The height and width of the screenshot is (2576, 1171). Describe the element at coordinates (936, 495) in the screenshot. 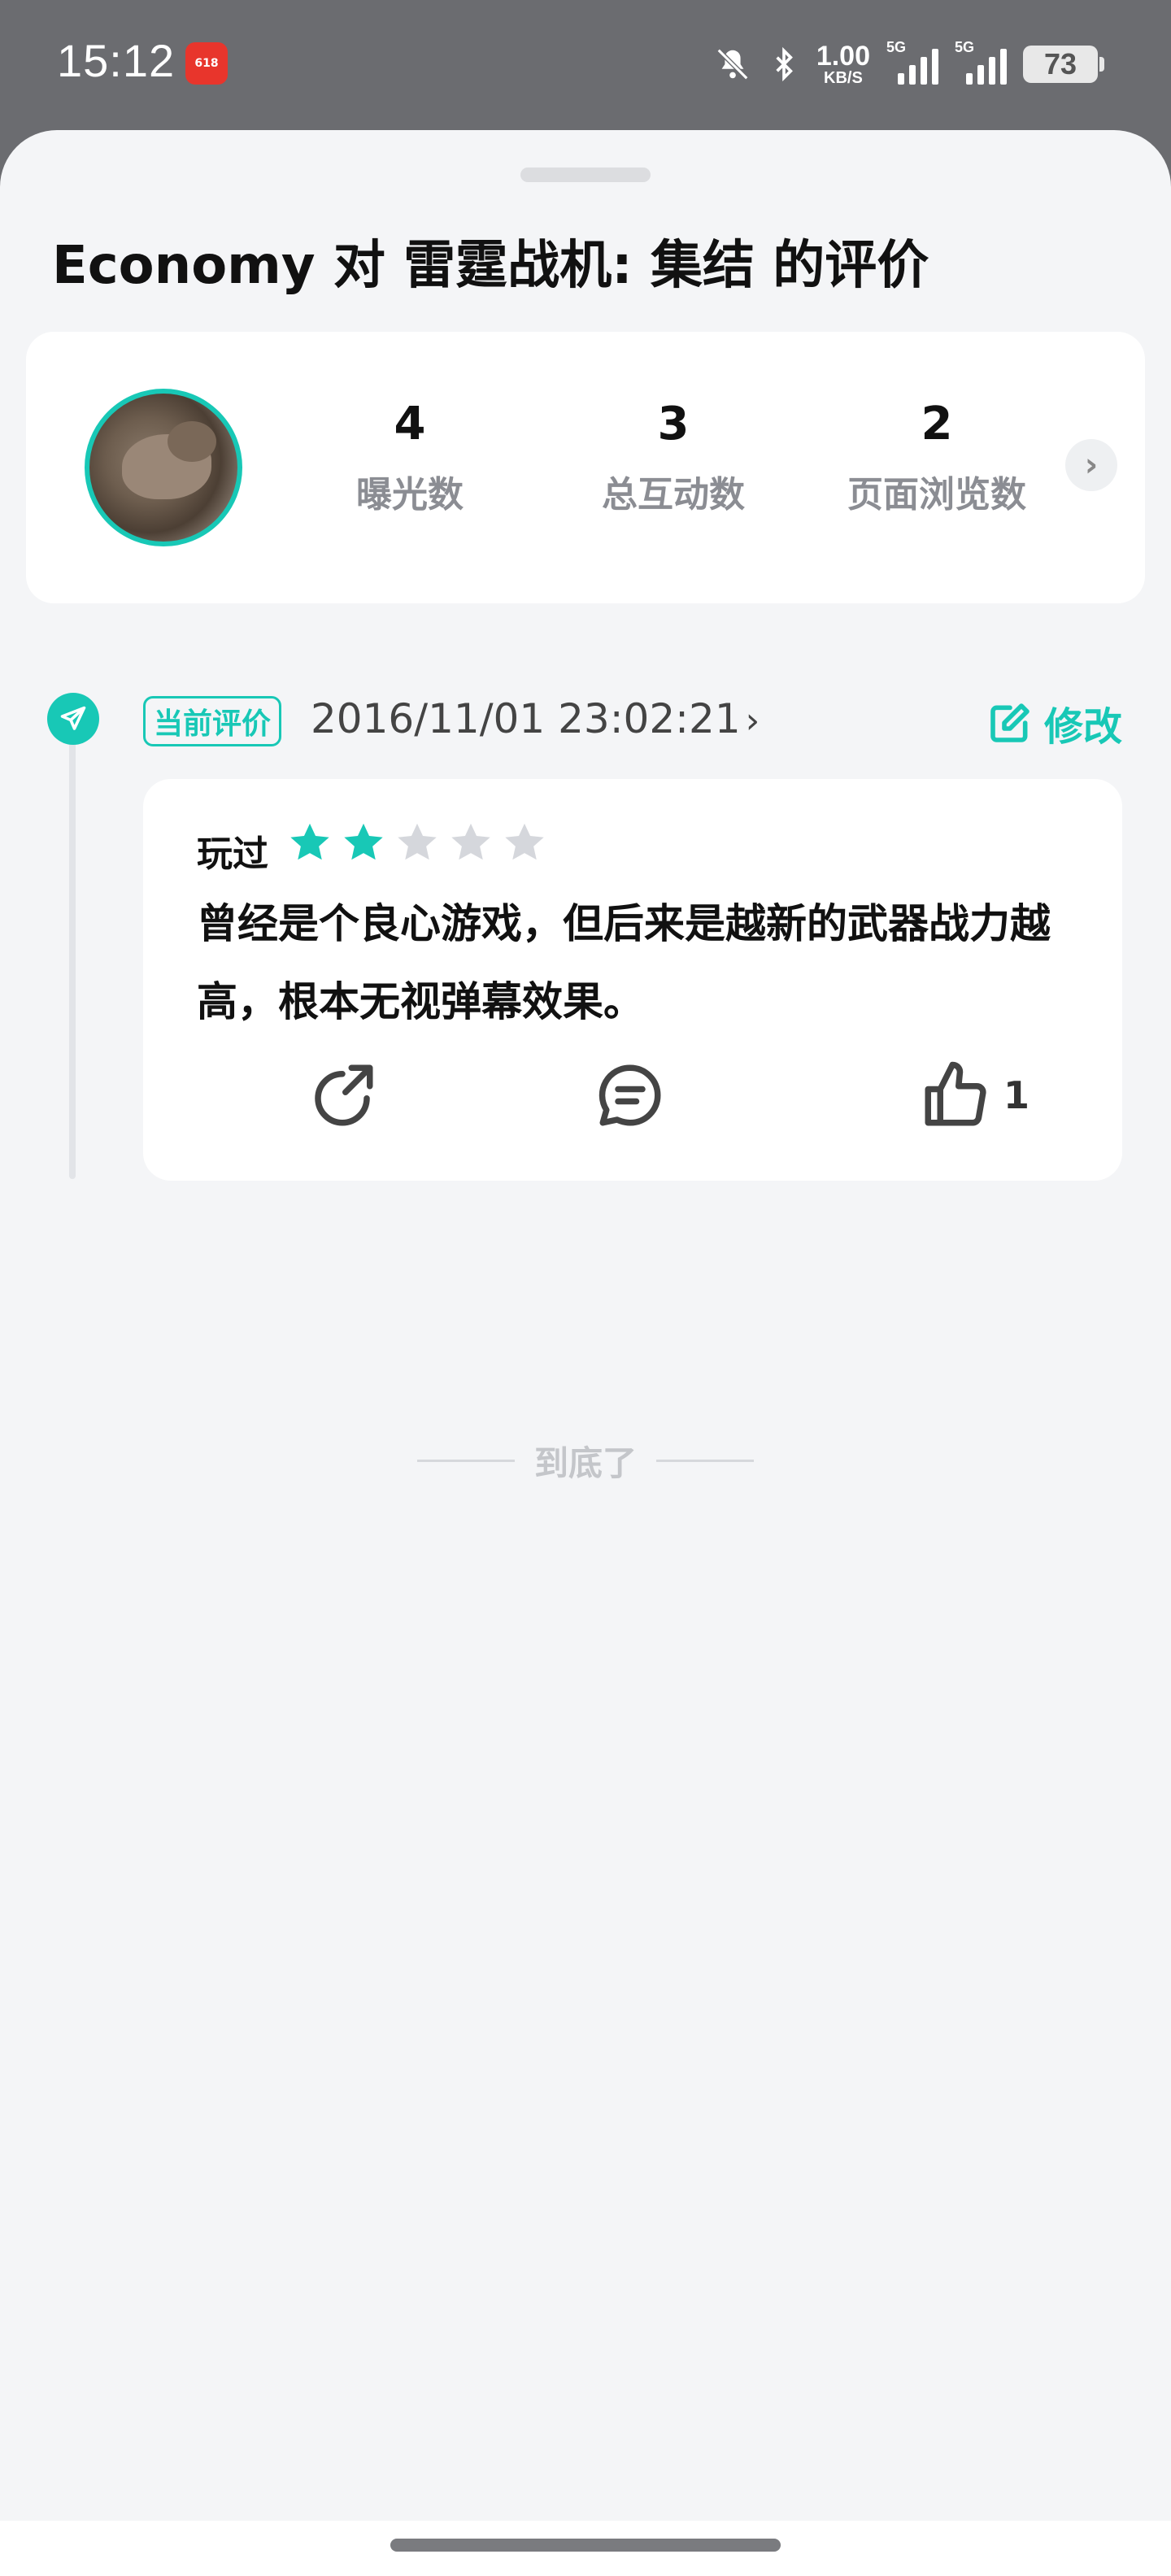

I see `stat-label: 页面浏览数` at that location.